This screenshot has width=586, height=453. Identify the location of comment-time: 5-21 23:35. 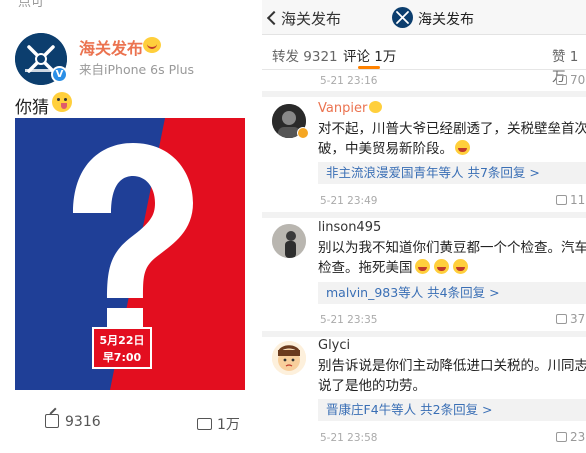
(349, 320).